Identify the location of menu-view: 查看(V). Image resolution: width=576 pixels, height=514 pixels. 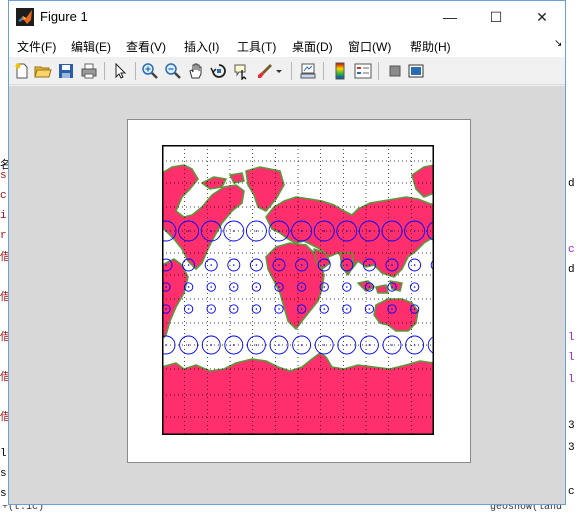
(146, 46).